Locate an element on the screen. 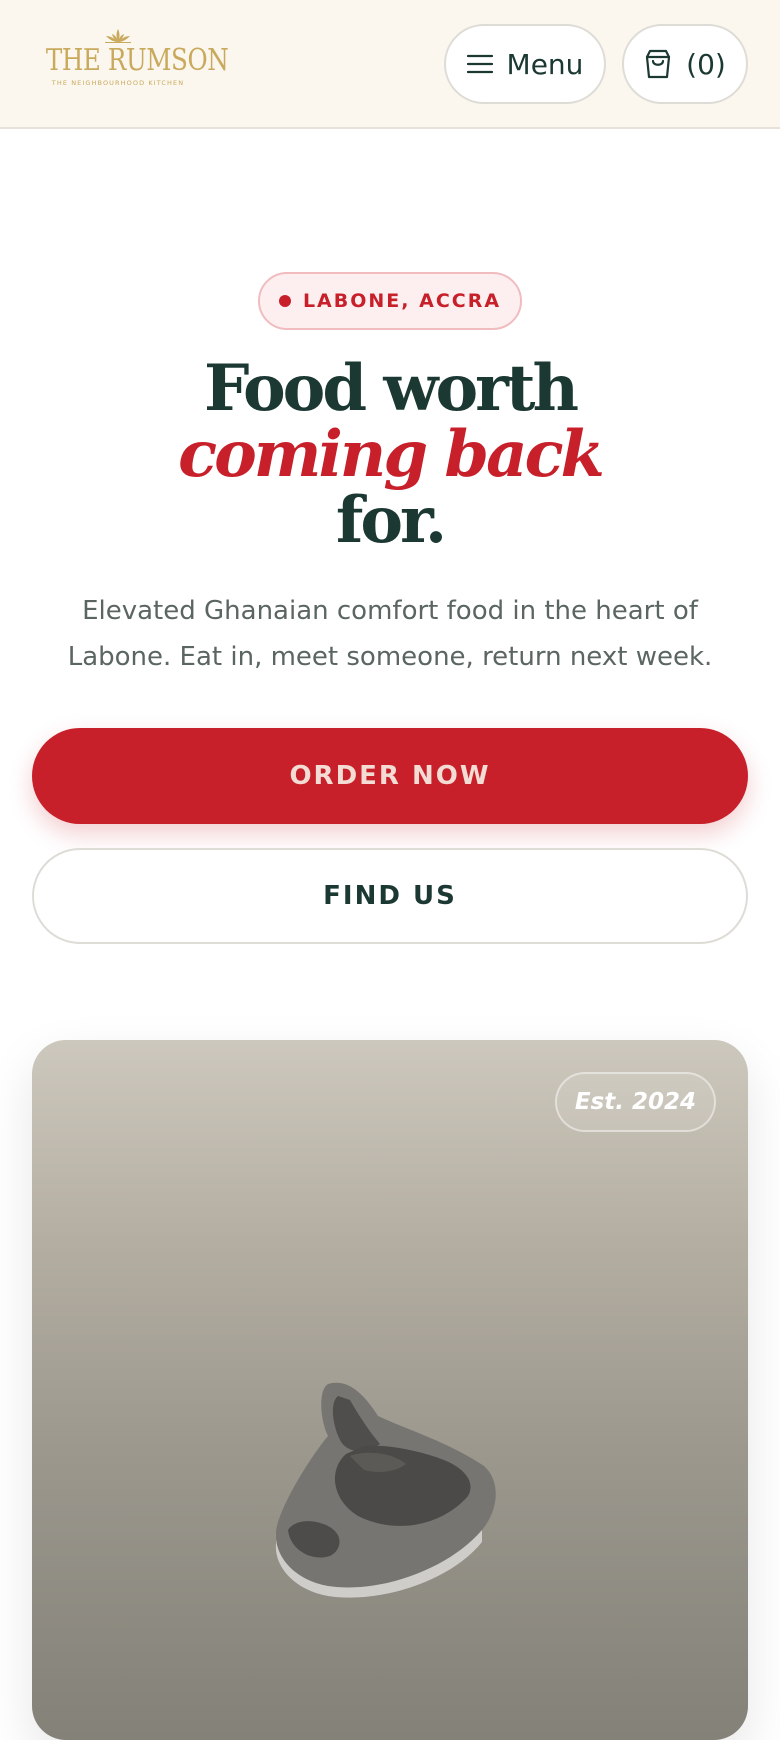 The image size is (780, 1740). order-now-button: ORDER NOW is located at coordinates (390, 776).